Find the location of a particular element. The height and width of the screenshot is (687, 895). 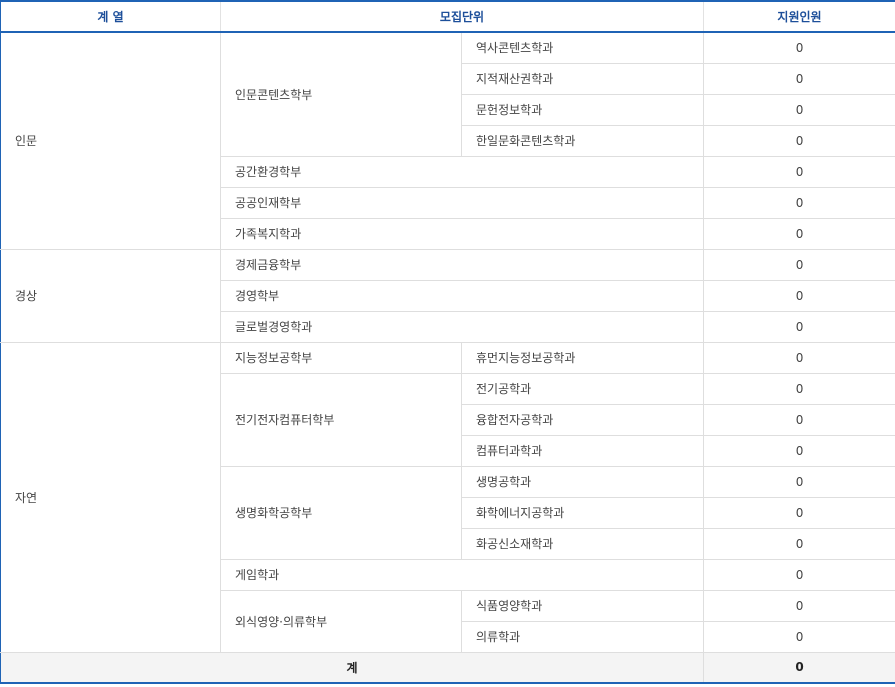

major-lib-info: 문헌정보학과 is located at coordinates (582, 109).